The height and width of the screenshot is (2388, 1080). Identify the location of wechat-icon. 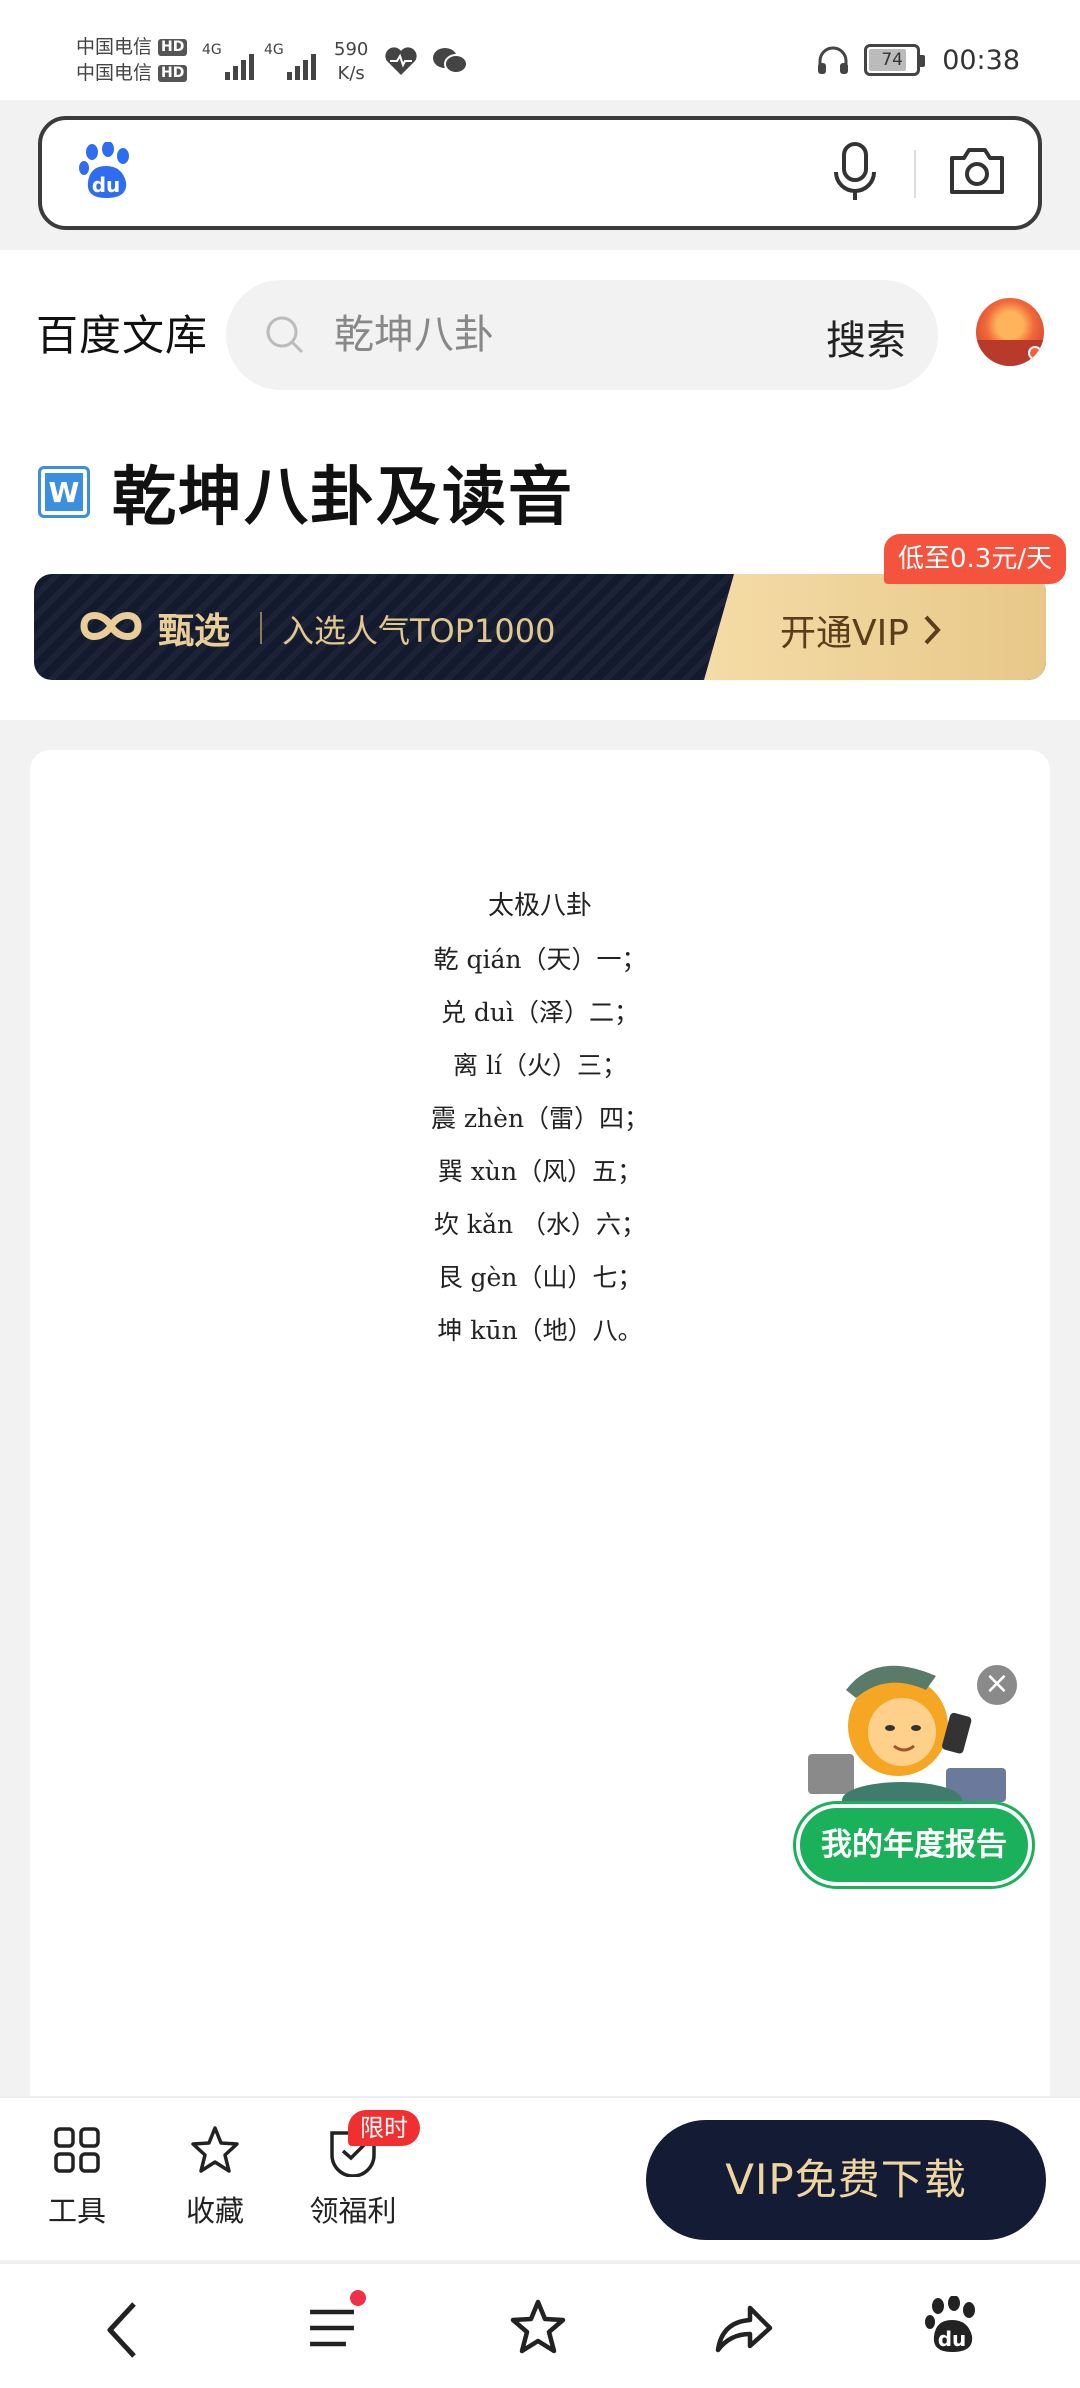
(450, 61).